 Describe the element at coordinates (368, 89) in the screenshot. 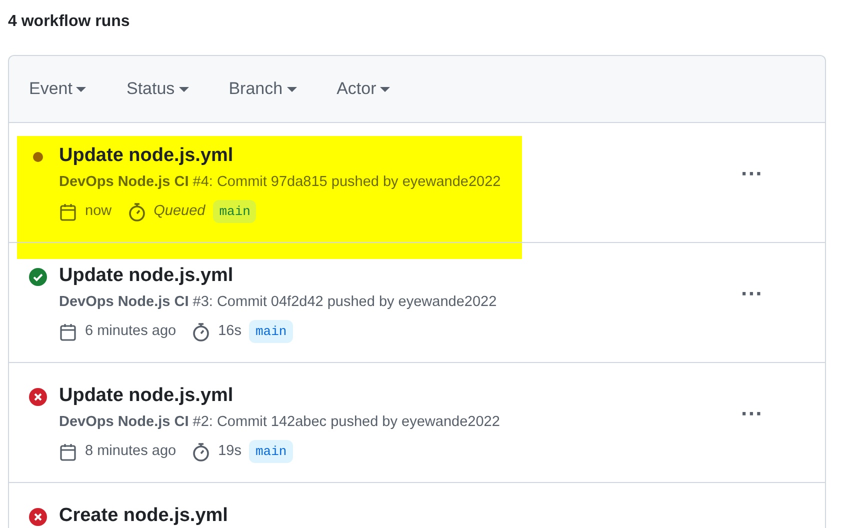

I see `filter-dropdown: Actor` at that location.